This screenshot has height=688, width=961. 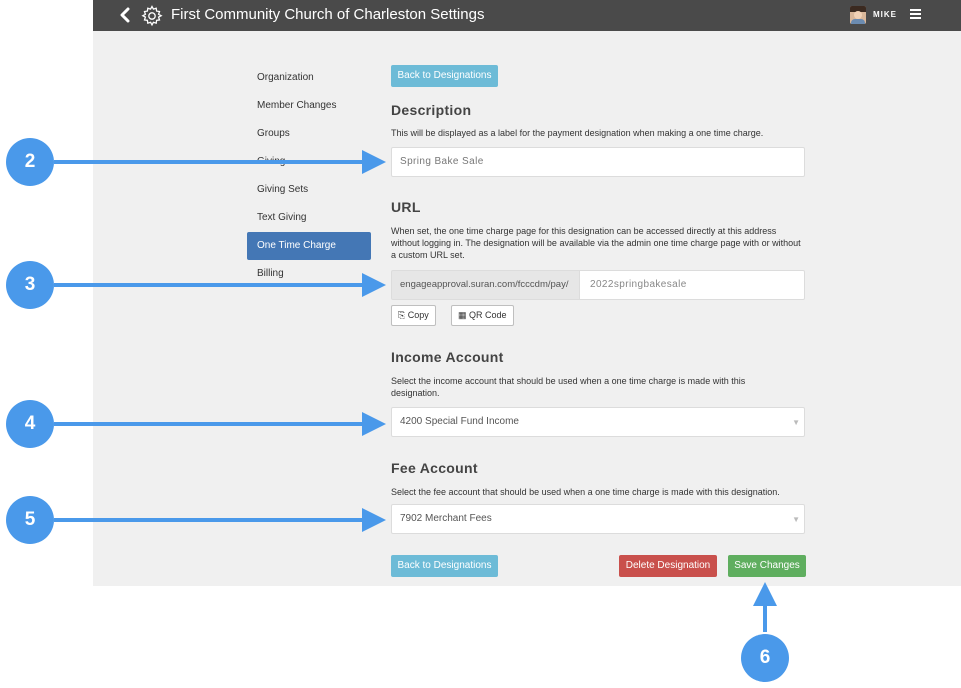 What do you see at coordinates (30, 285) in the screenshot?
I see `callout-3: 3` at bounding box center [30, 285].